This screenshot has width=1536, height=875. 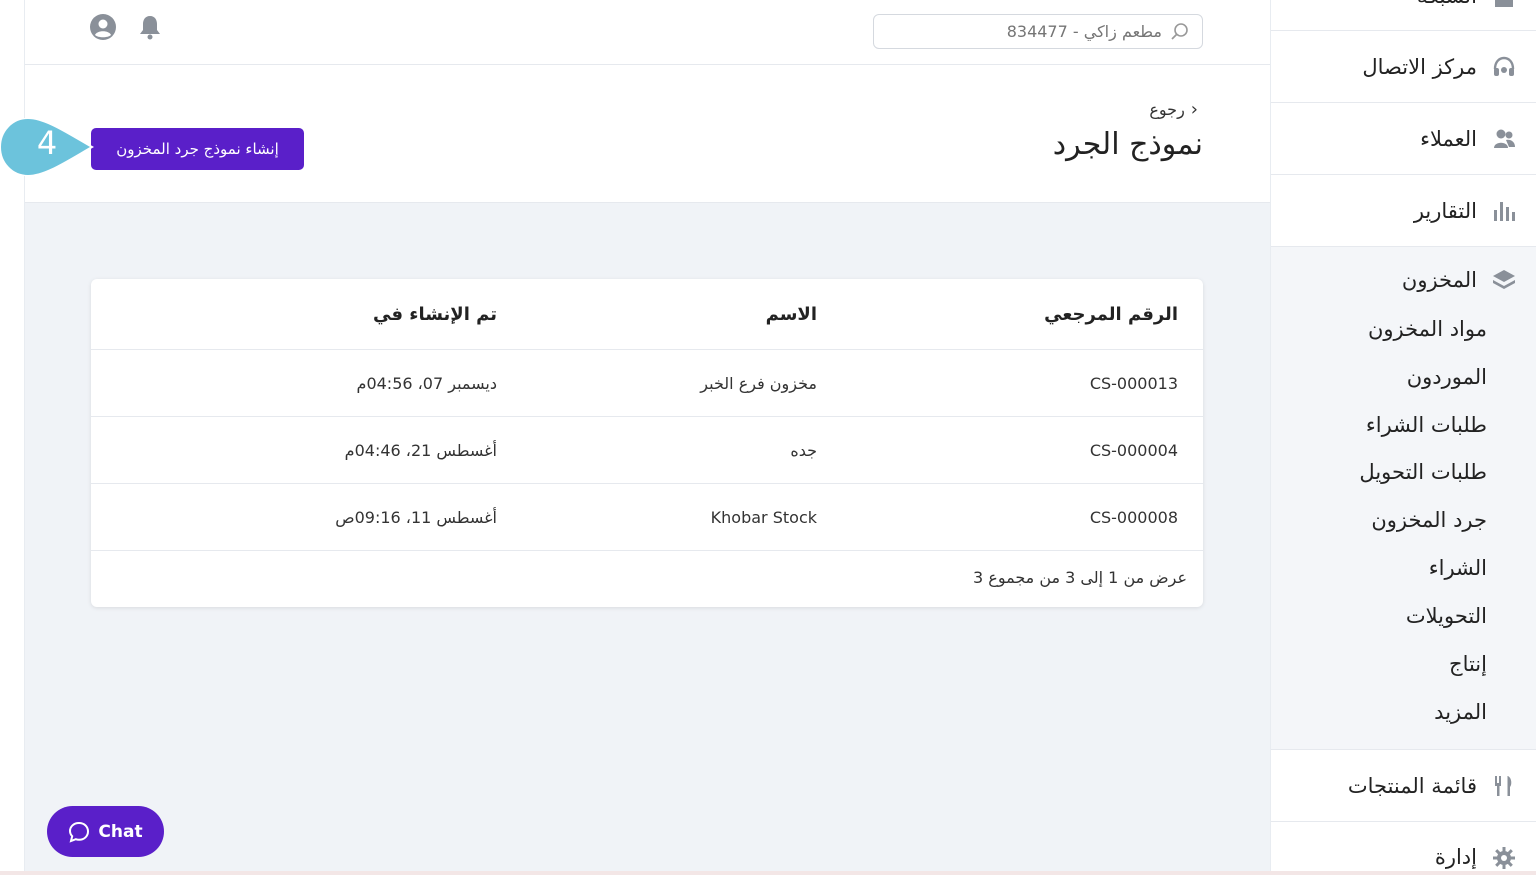 What do you see at coordinates (416, 517) in the screenshot?
I see `cell-created: أغسطس 11، 09:16ص` at bounding box center [416, 517].